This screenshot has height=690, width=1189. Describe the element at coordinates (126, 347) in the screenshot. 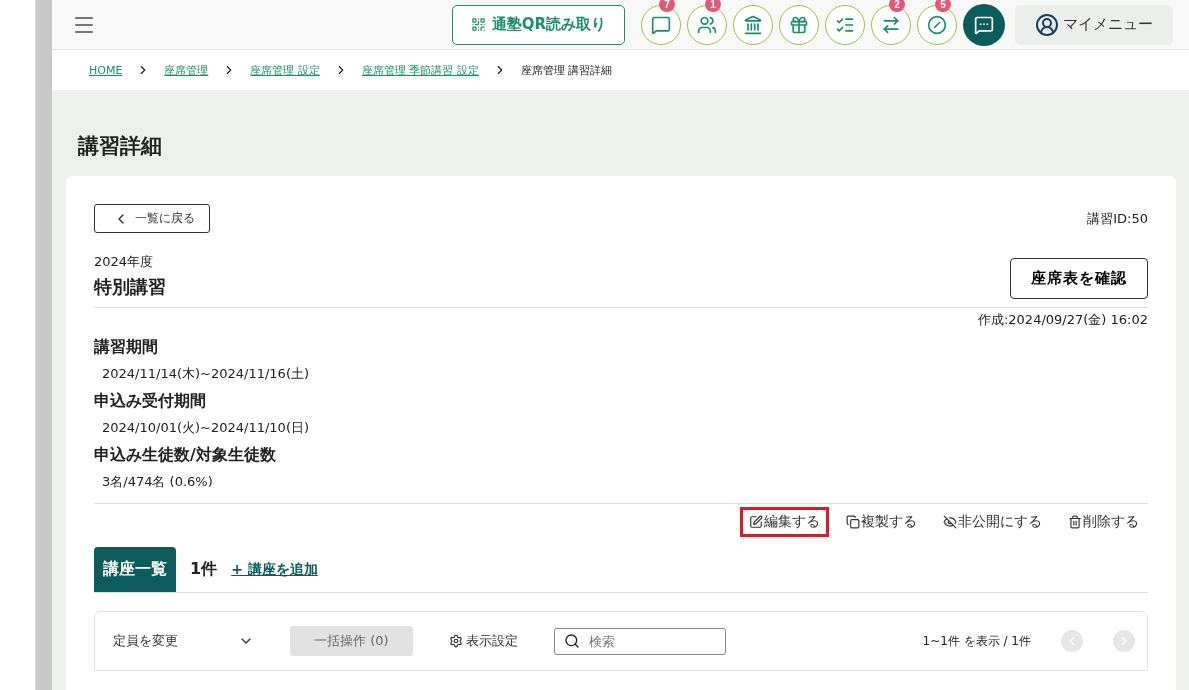

I see `field-label: 講習期間` at that location.